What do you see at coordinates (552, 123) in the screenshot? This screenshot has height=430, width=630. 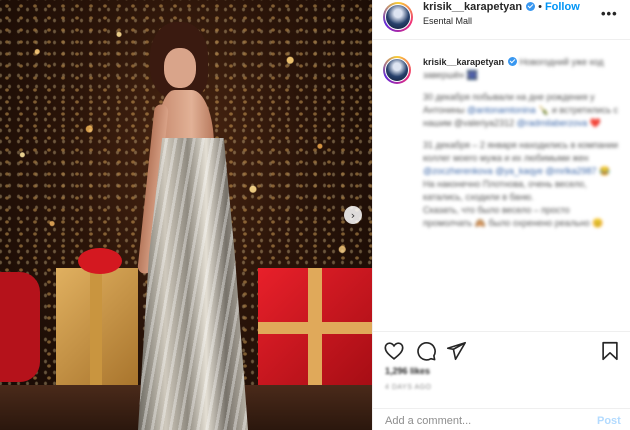 I see `mention-link: @radmilaberzova` at bounding box center [552, 123].